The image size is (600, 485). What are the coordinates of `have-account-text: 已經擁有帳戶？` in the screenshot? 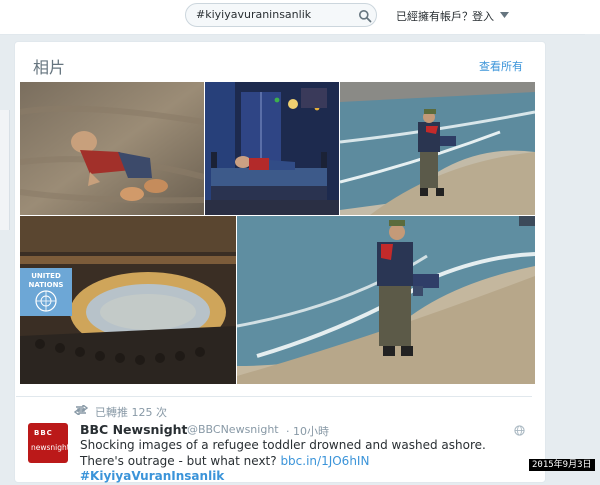 It's located at (434, 16).